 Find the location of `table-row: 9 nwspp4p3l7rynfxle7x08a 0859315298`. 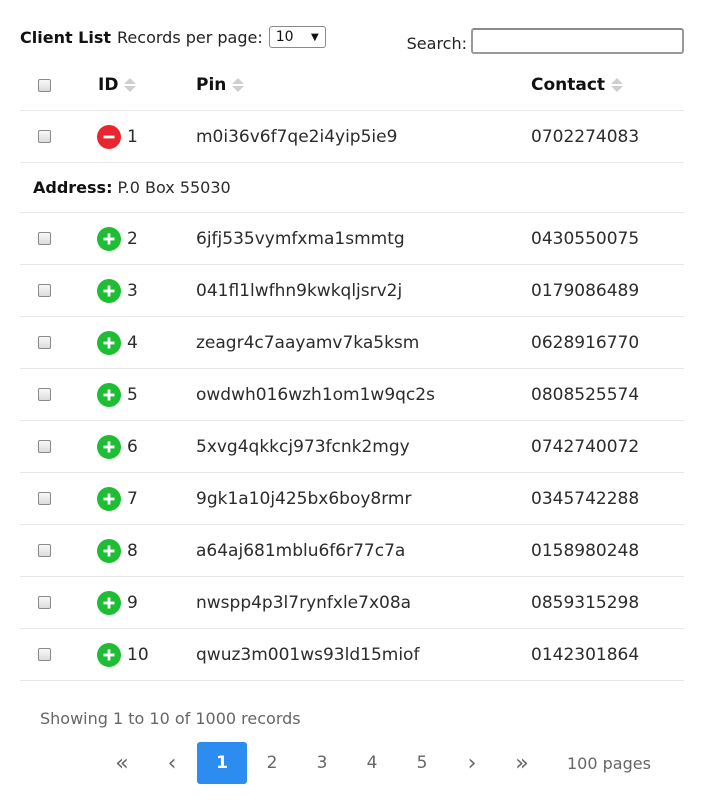

table-row: 9 nwspp4p3l7rynfxle7x08a 0859315298 is located at coordinates (352, 603).